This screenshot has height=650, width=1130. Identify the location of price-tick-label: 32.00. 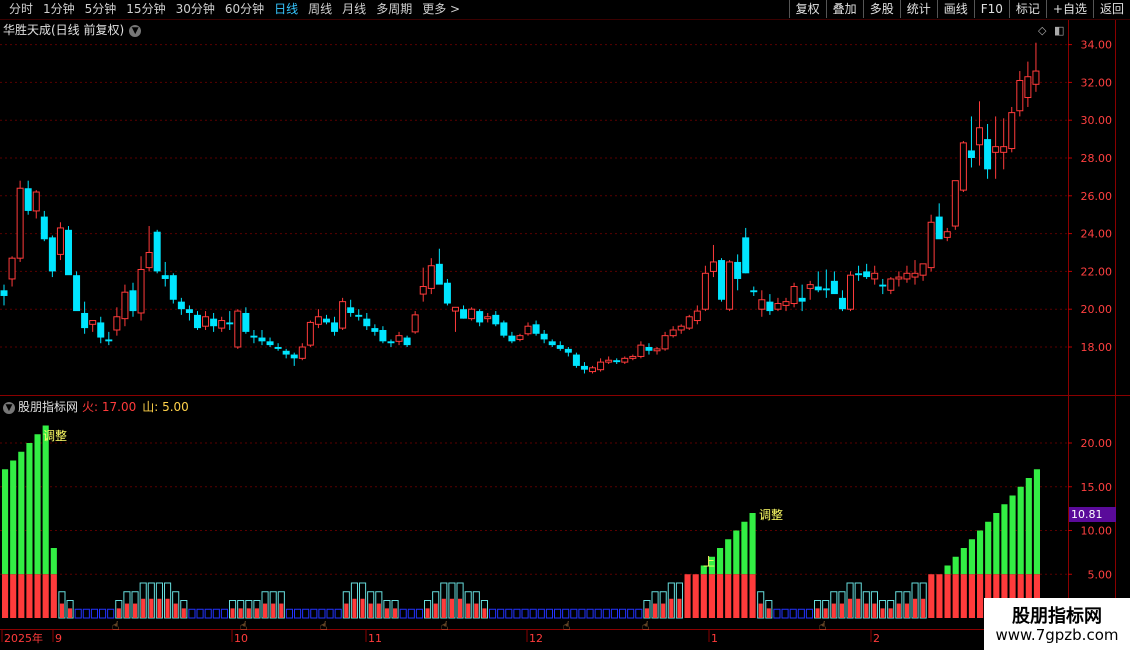
(1097, 82).